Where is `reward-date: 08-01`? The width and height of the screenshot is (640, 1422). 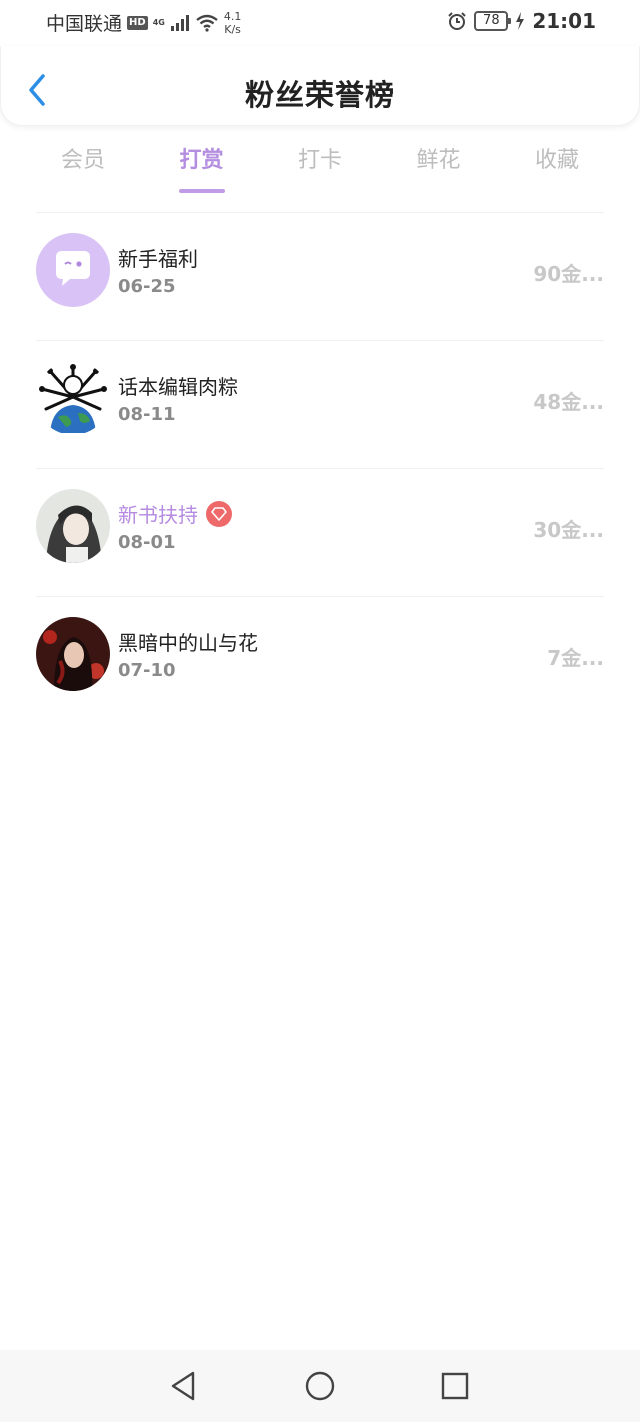
reward-date: 08-01 is located at coordinates (147, 542).